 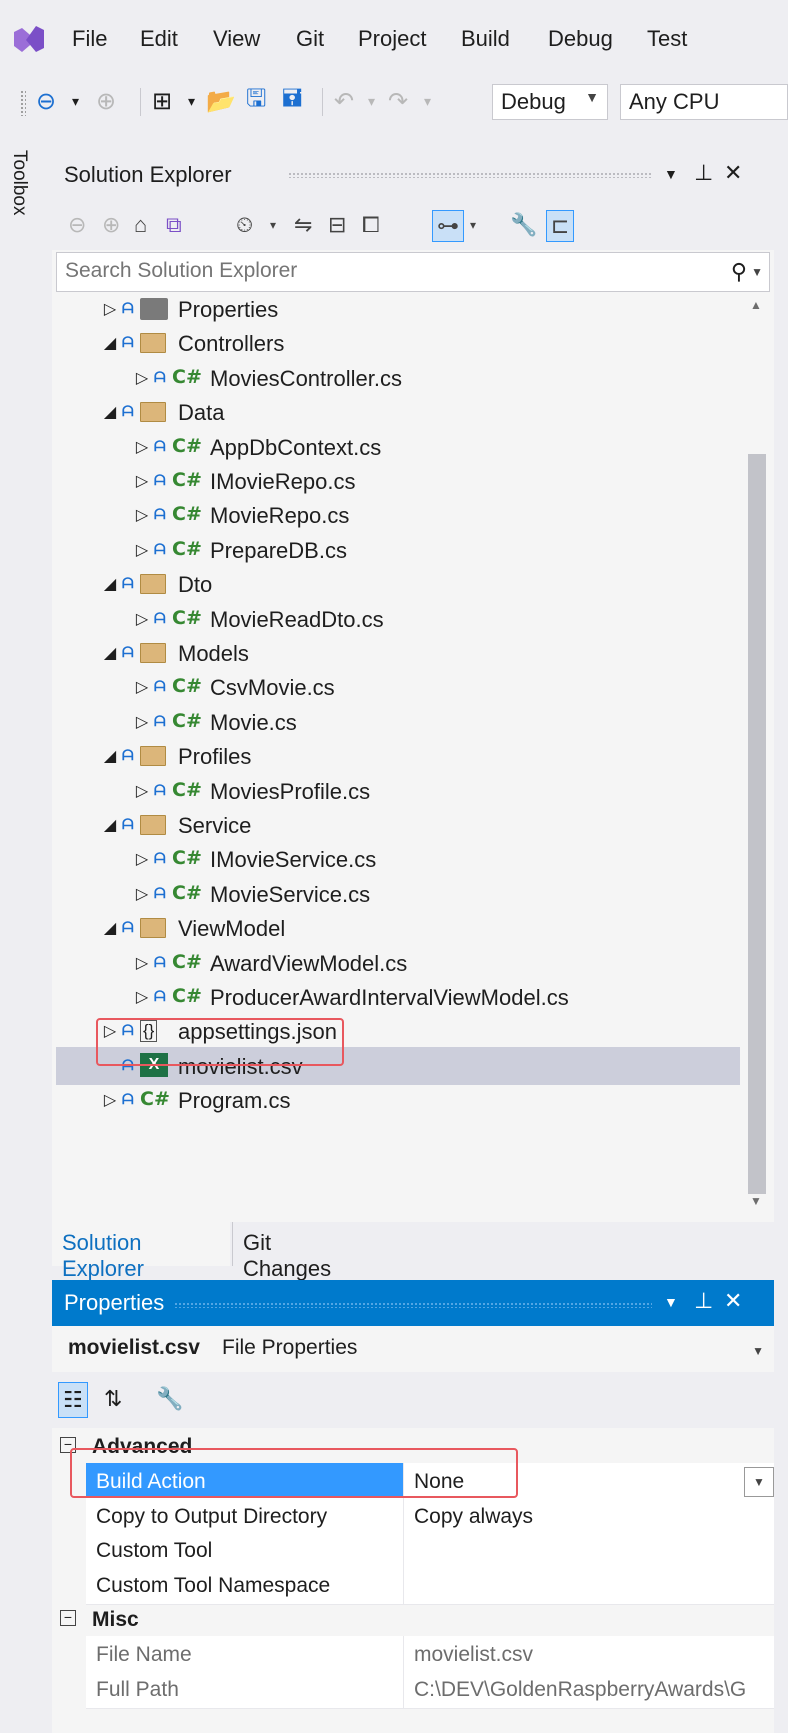 What do you see at coordinates (68, 1618) in the screenshot?
I see `collapse-category-icon: −` at bounding box center [68, 1618].